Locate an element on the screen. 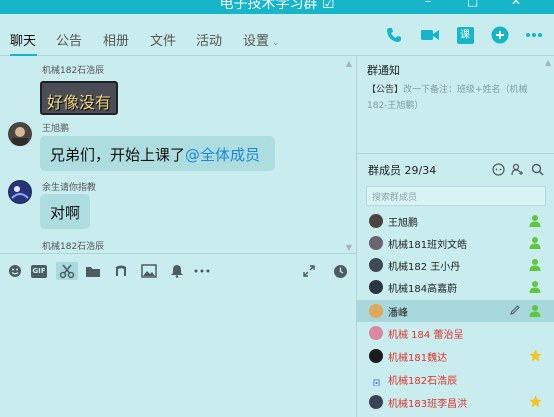 This screenshot has height=417, width=554. message-sender: 余生请你指教 is located at coordinates (69, 188).